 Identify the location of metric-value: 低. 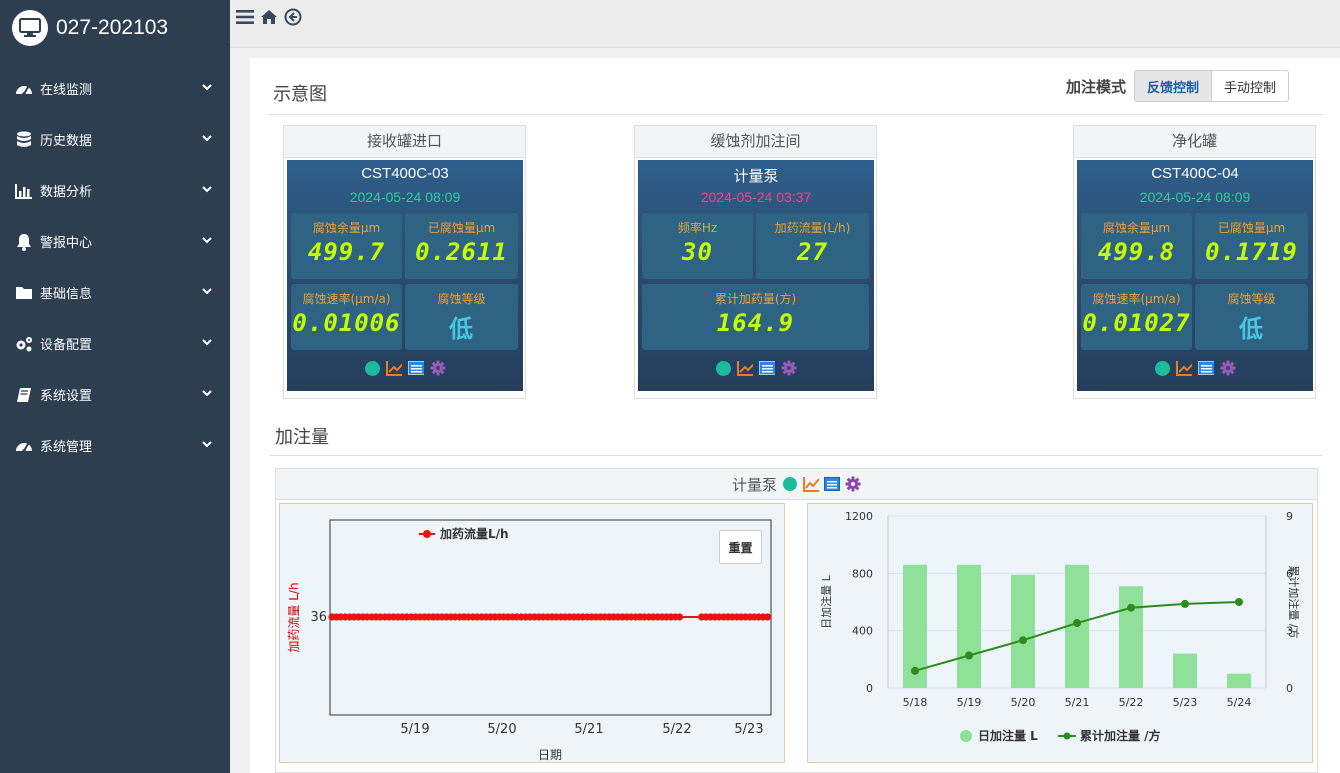
(461, 329).